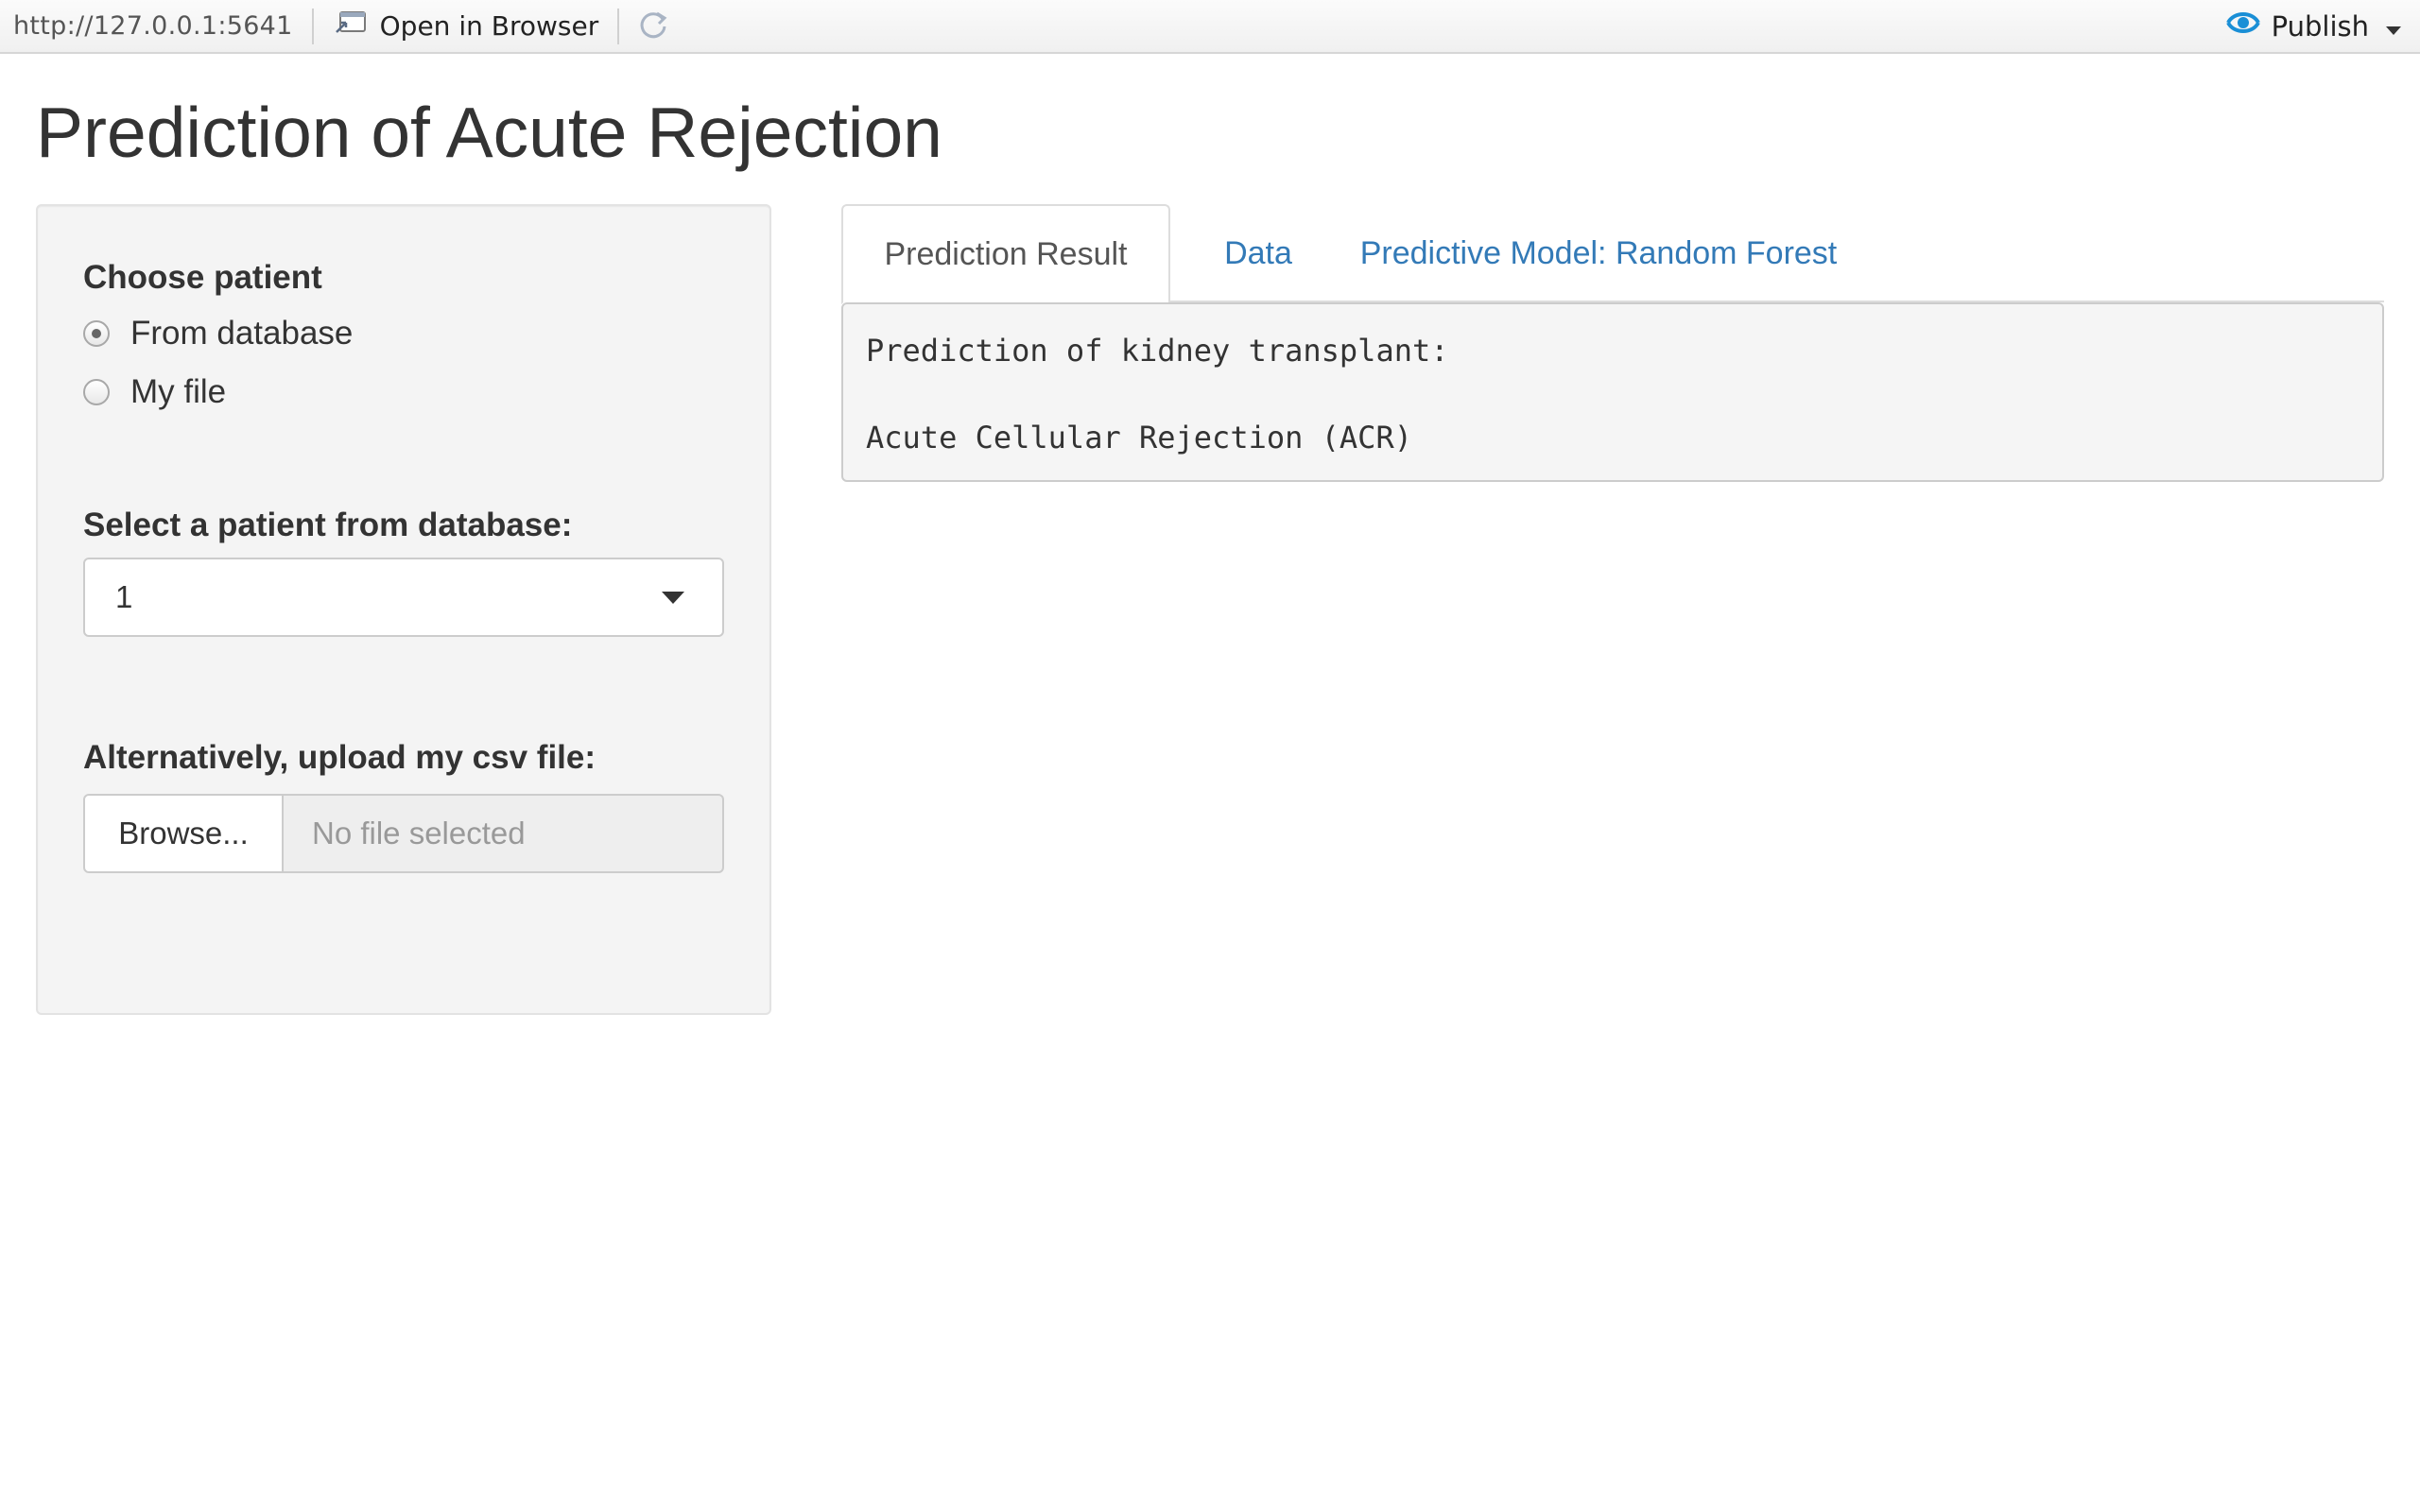 This screenshot has width=2420, height=1512. What do you see at coordinates (124, 596) in the screenshot?
I see `patient-select-value: 1` at bounding box center [124, 596].